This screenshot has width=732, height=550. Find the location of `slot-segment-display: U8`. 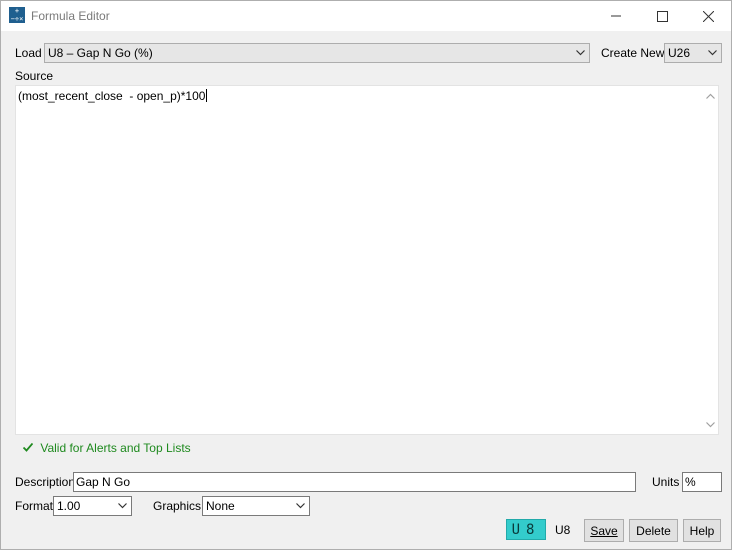

slot-segment-display: U8 is located at coordinates (526, 529).